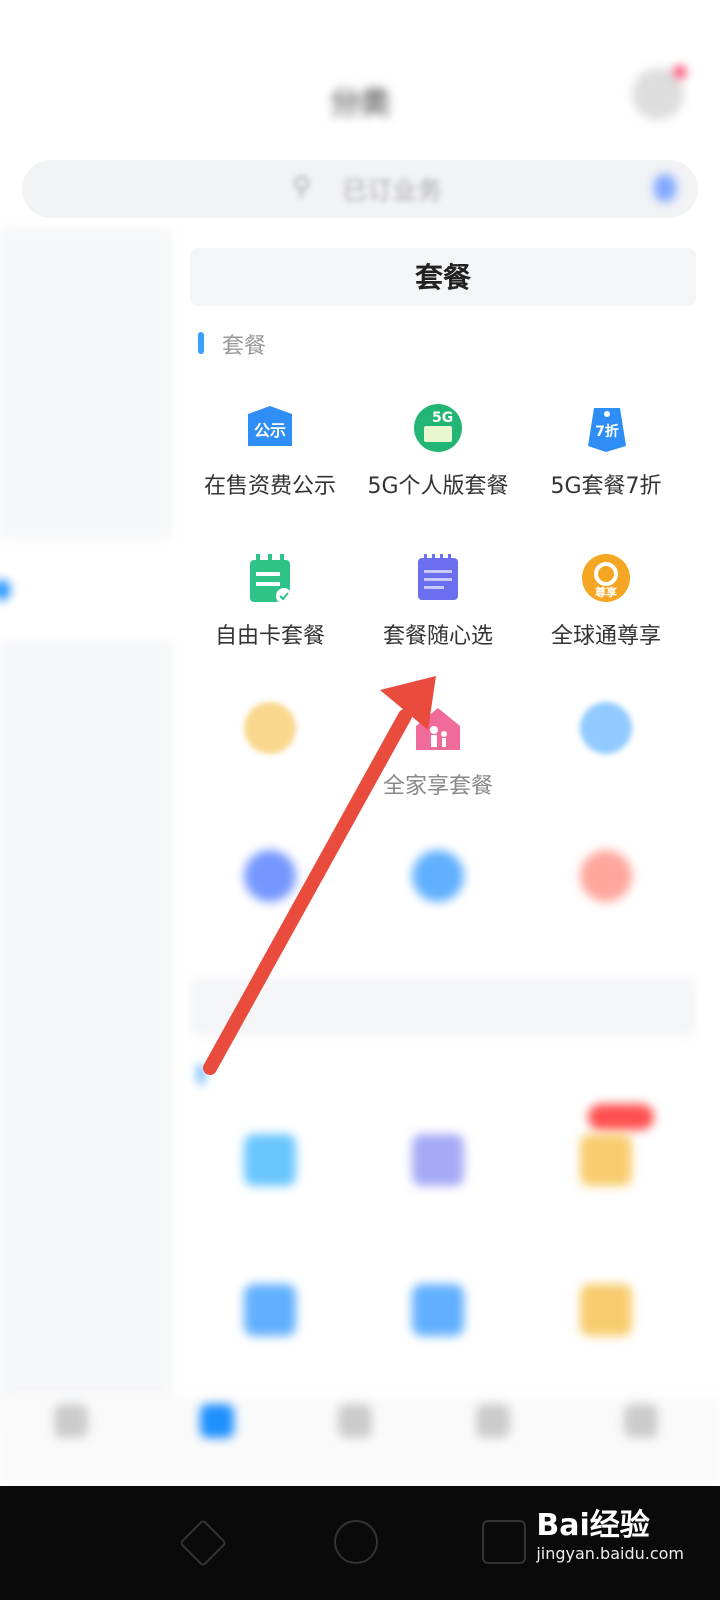  What do you see at coordinates (201, 1074) in the screenshot?
I see `section2-marker` at bounding box center [201, 1074].